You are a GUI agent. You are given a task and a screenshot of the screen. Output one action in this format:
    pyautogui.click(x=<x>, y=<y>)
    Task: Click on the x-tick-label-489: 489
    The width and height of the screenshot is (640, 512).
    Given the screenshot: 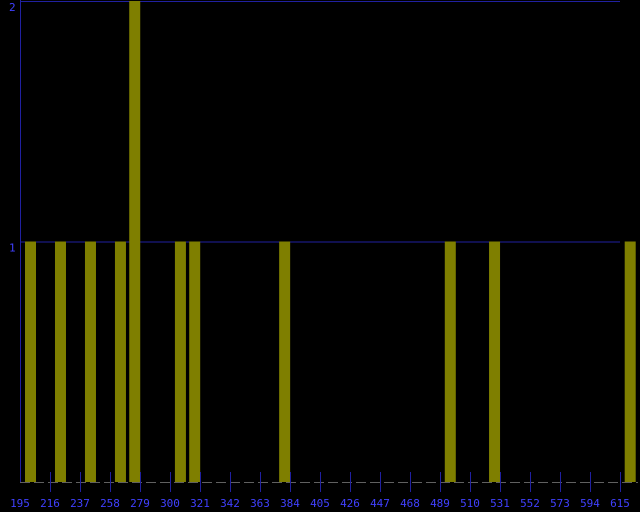 What is the action you would take?
    pyautogui.click(x=440, y=503)
    